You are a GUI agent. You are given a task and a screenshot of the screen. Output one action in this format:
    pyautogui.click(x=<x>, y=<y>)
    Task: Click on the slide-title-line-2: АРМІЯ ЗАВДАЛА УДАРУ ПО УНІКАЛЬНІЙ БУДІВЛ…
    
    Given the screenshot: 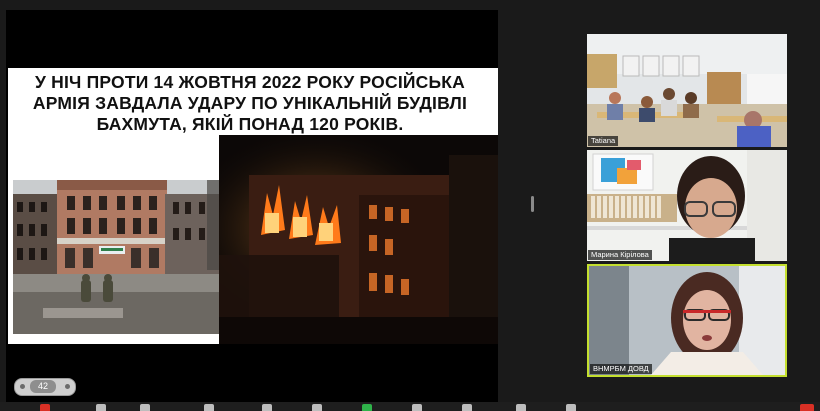 What is the action you would take?
    pyautogui.click(x=250, y=103)
    